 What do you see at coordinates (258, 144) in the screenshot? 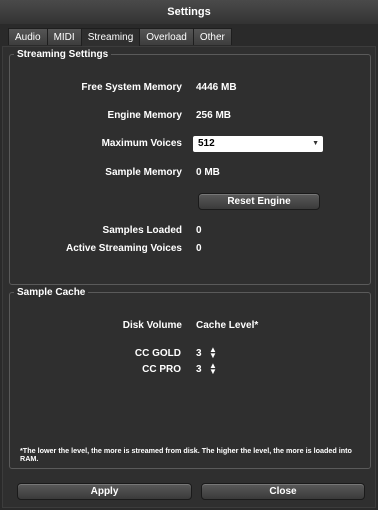
I see `max-voices-select: 512 ▼` at bounding box center [258, 144].